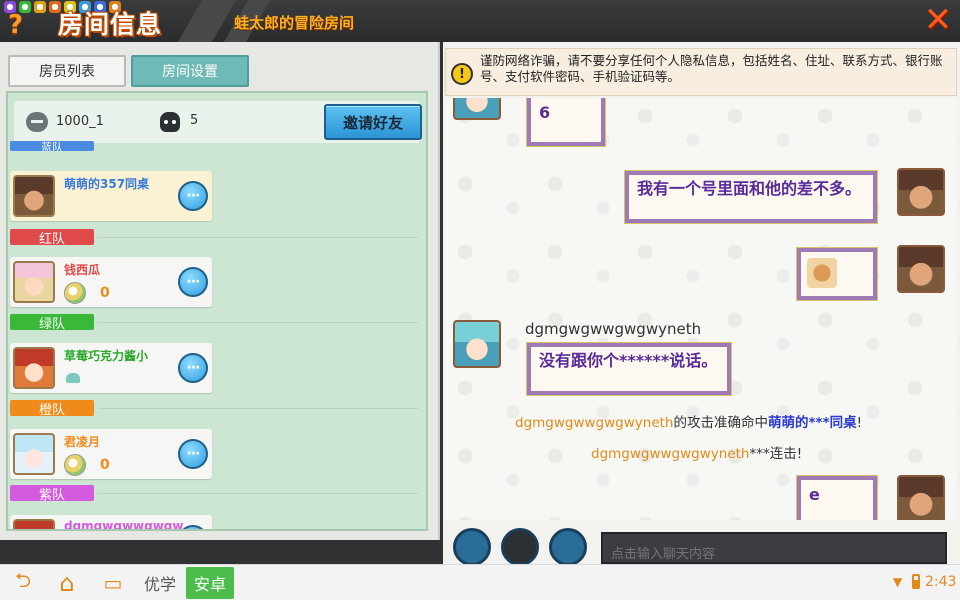  I want to click on home-button: ⌂, so click(67, 583).